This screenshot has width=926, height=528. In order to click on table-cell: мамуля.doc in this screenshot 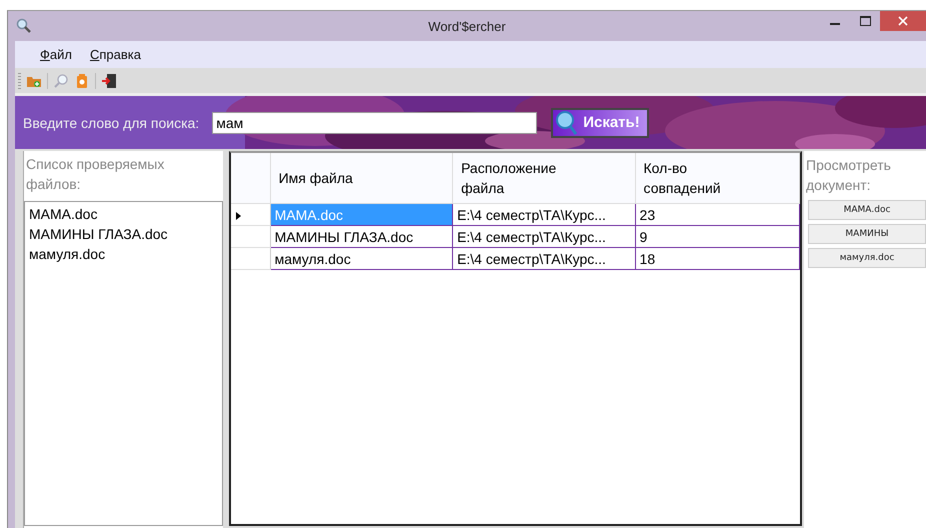, I will do `click(361, 259)`.